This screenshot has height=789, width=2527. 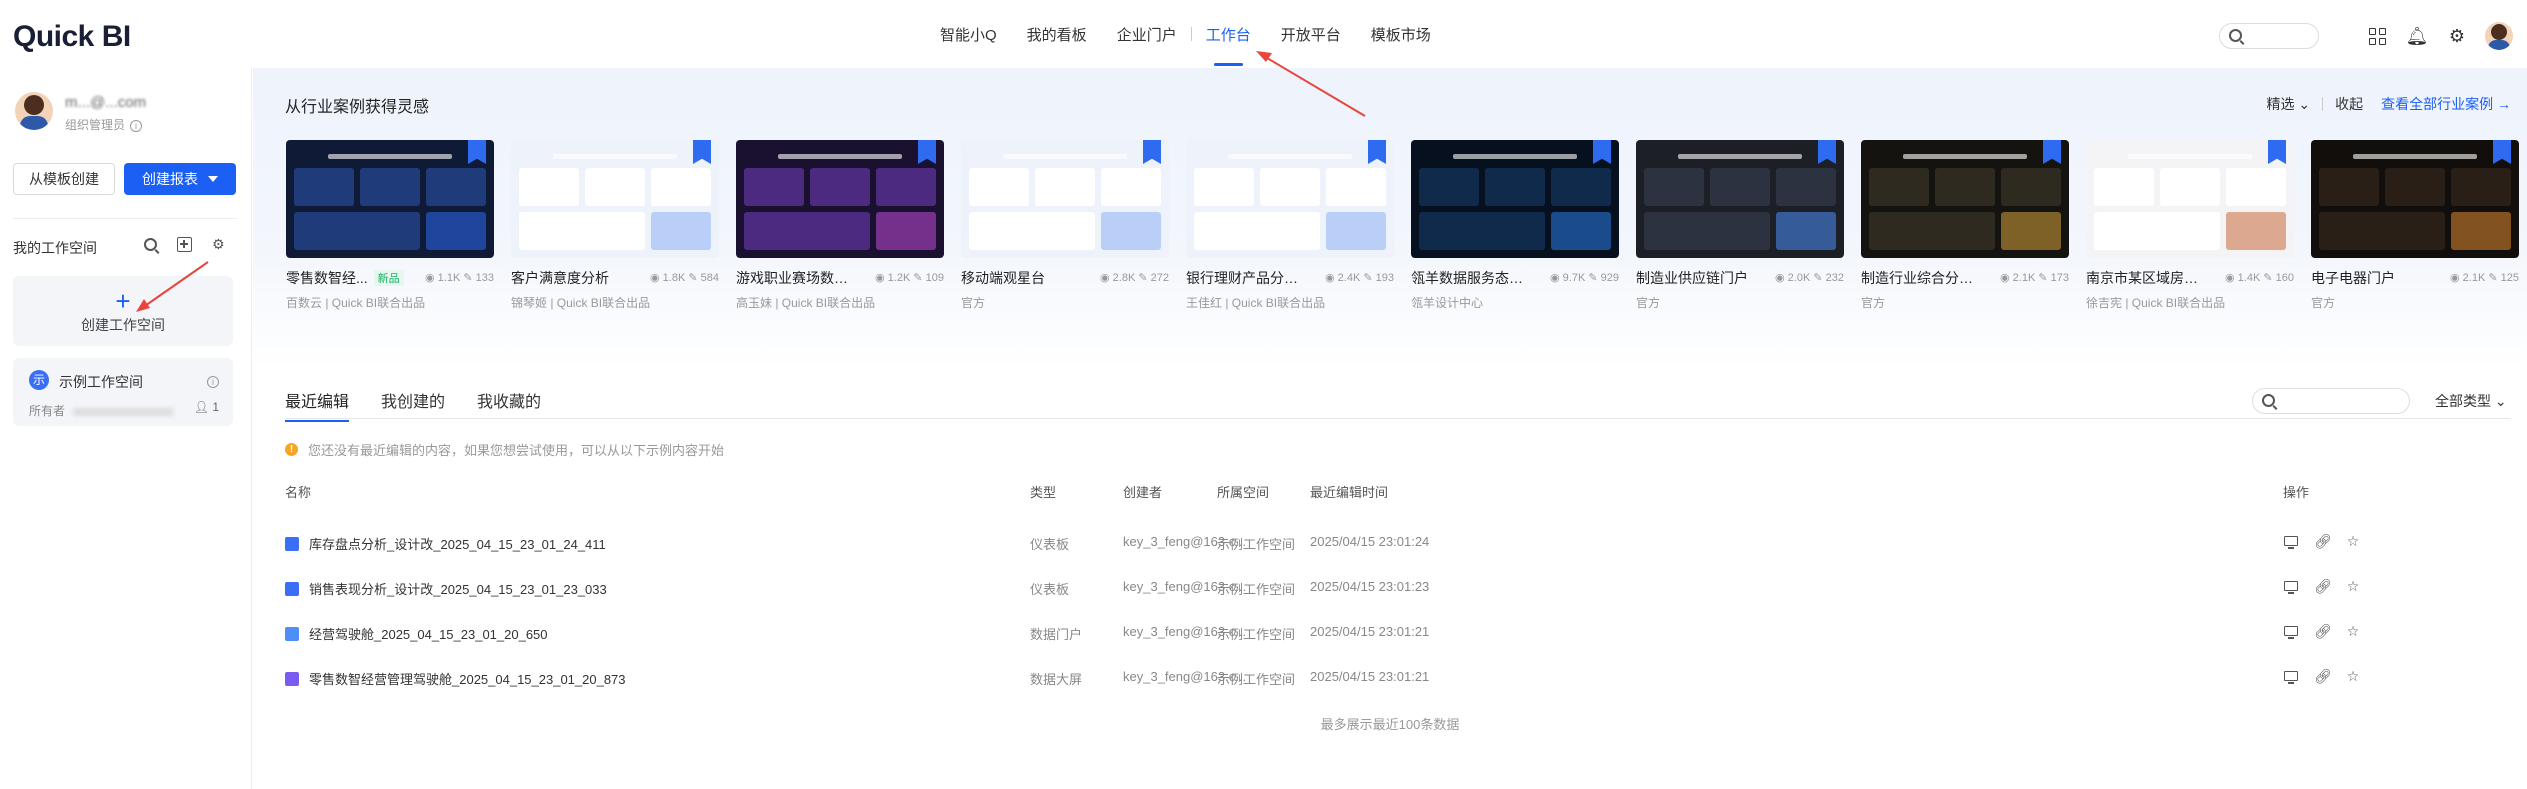 I want to click on case-card: 移动端观星台 ◉ 2.8K ✎ 272 官方, so click(x=1065, y=225).